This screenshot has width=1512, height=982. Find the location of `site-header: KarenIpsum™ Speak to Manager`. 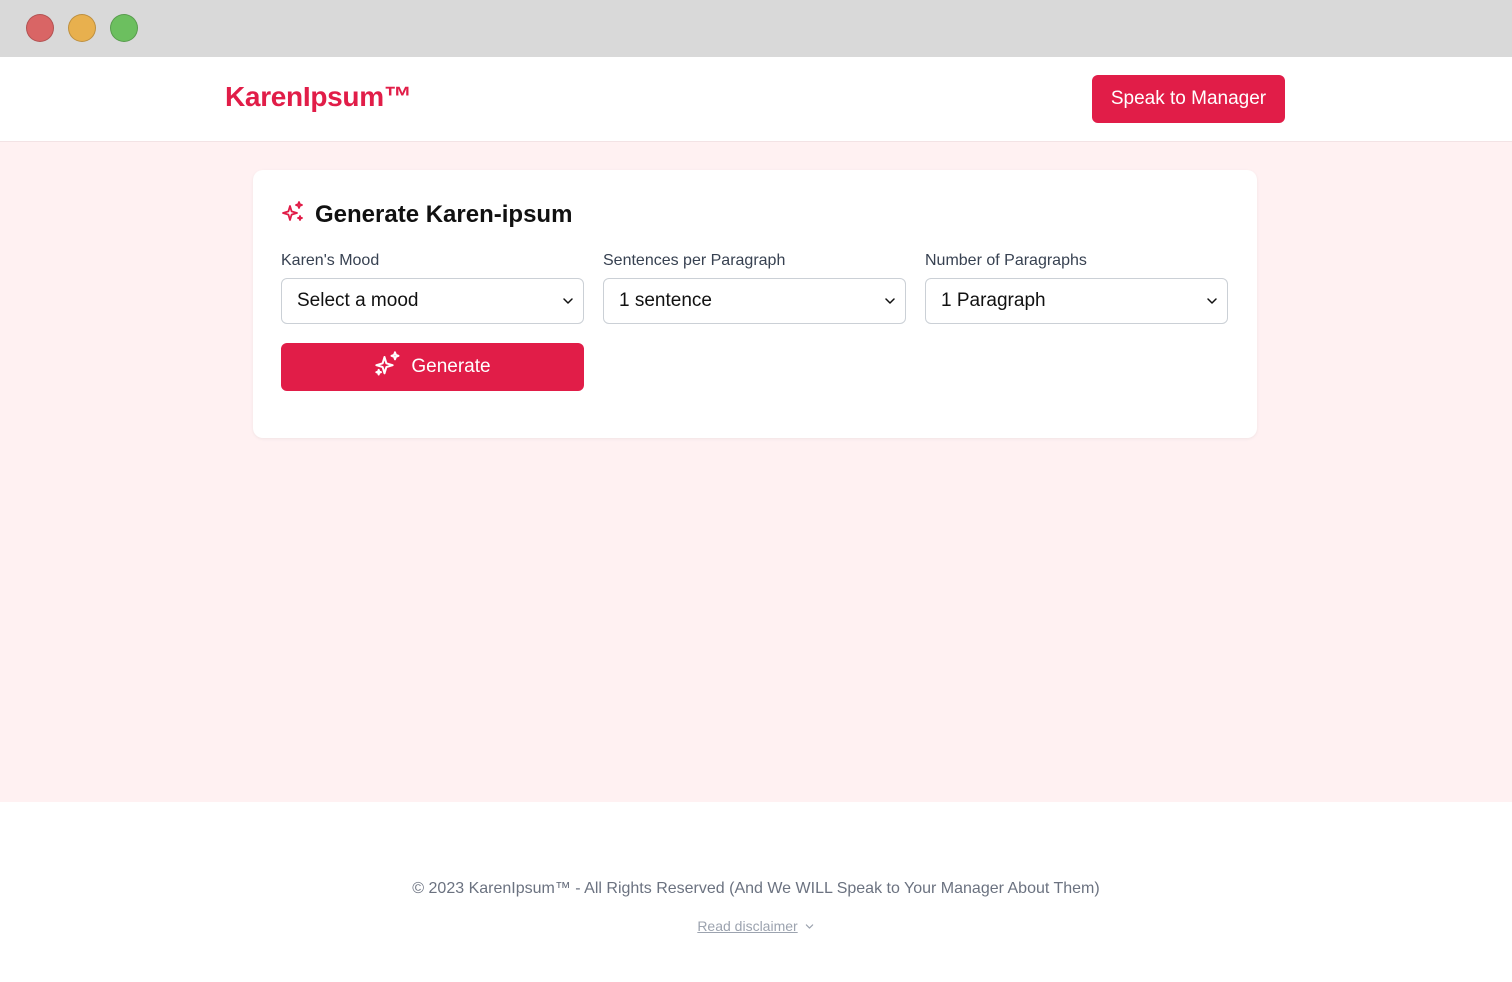

site-header: KarenIpsum™ Speak to Manager is located at coordinates (756, 99).